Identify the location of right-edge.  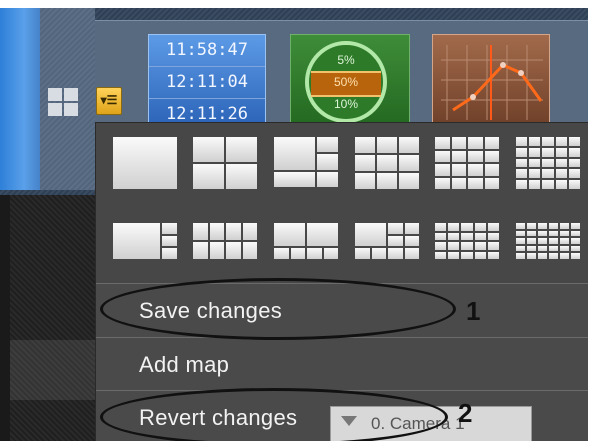
(593, 220).